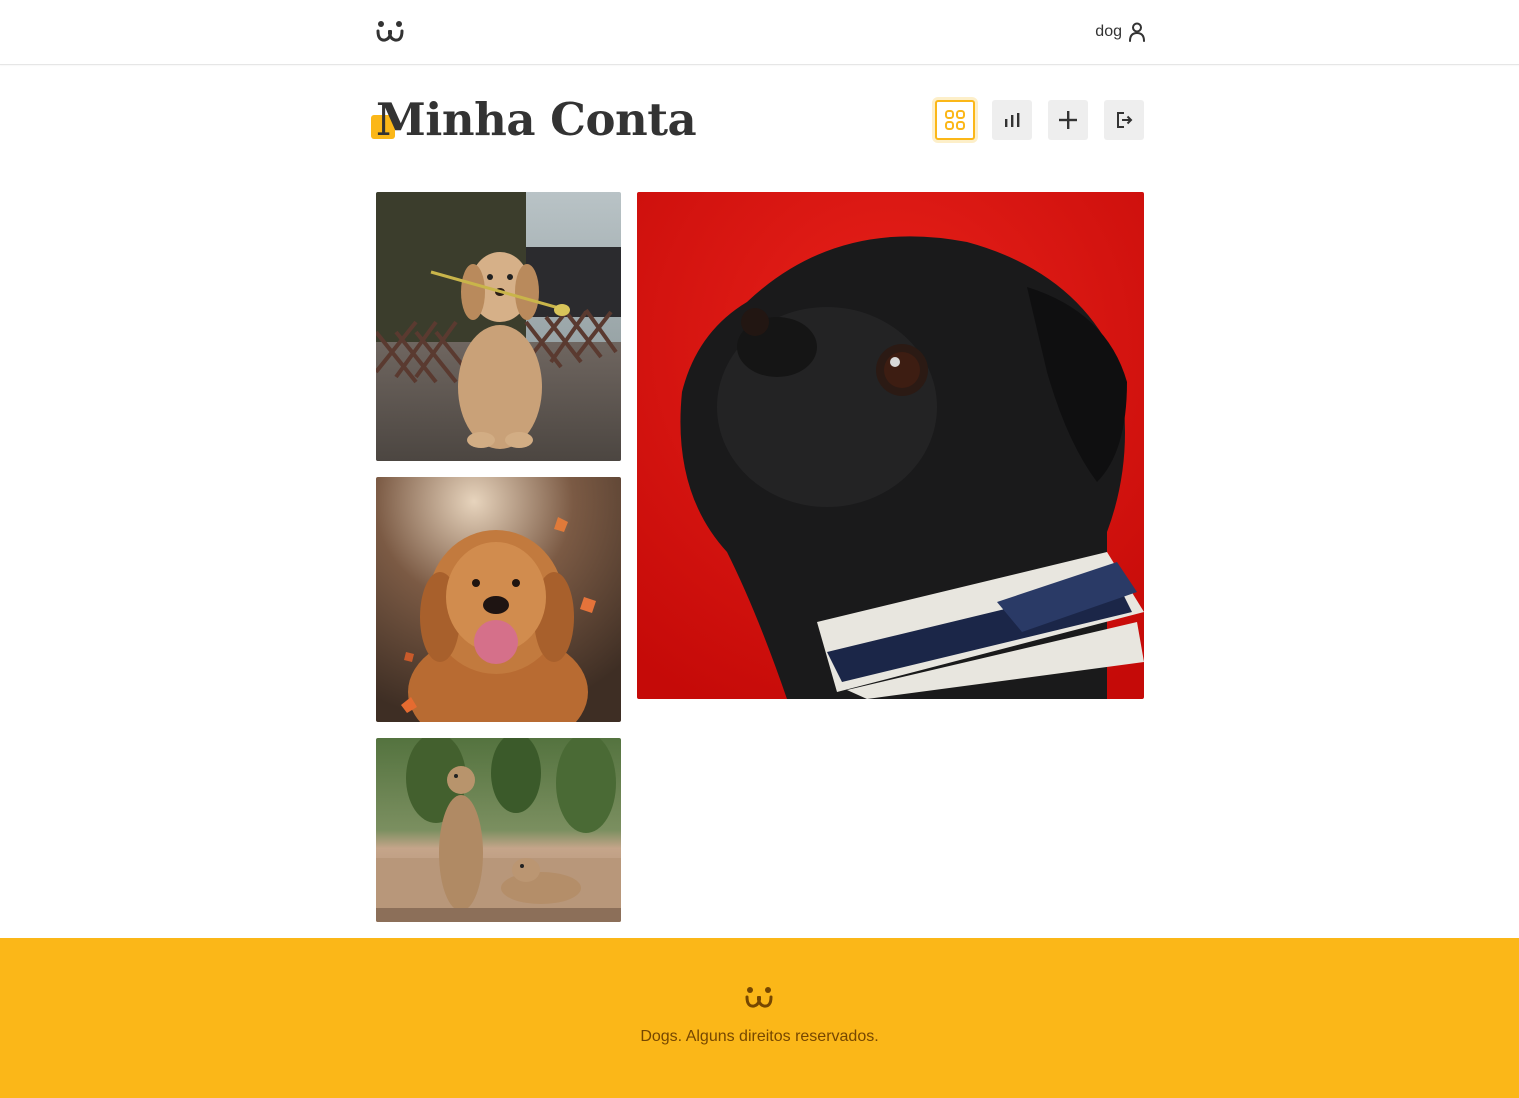  I want to click on site-footer: Dogs. Alguns direitos reservados., so click(759, 1018).